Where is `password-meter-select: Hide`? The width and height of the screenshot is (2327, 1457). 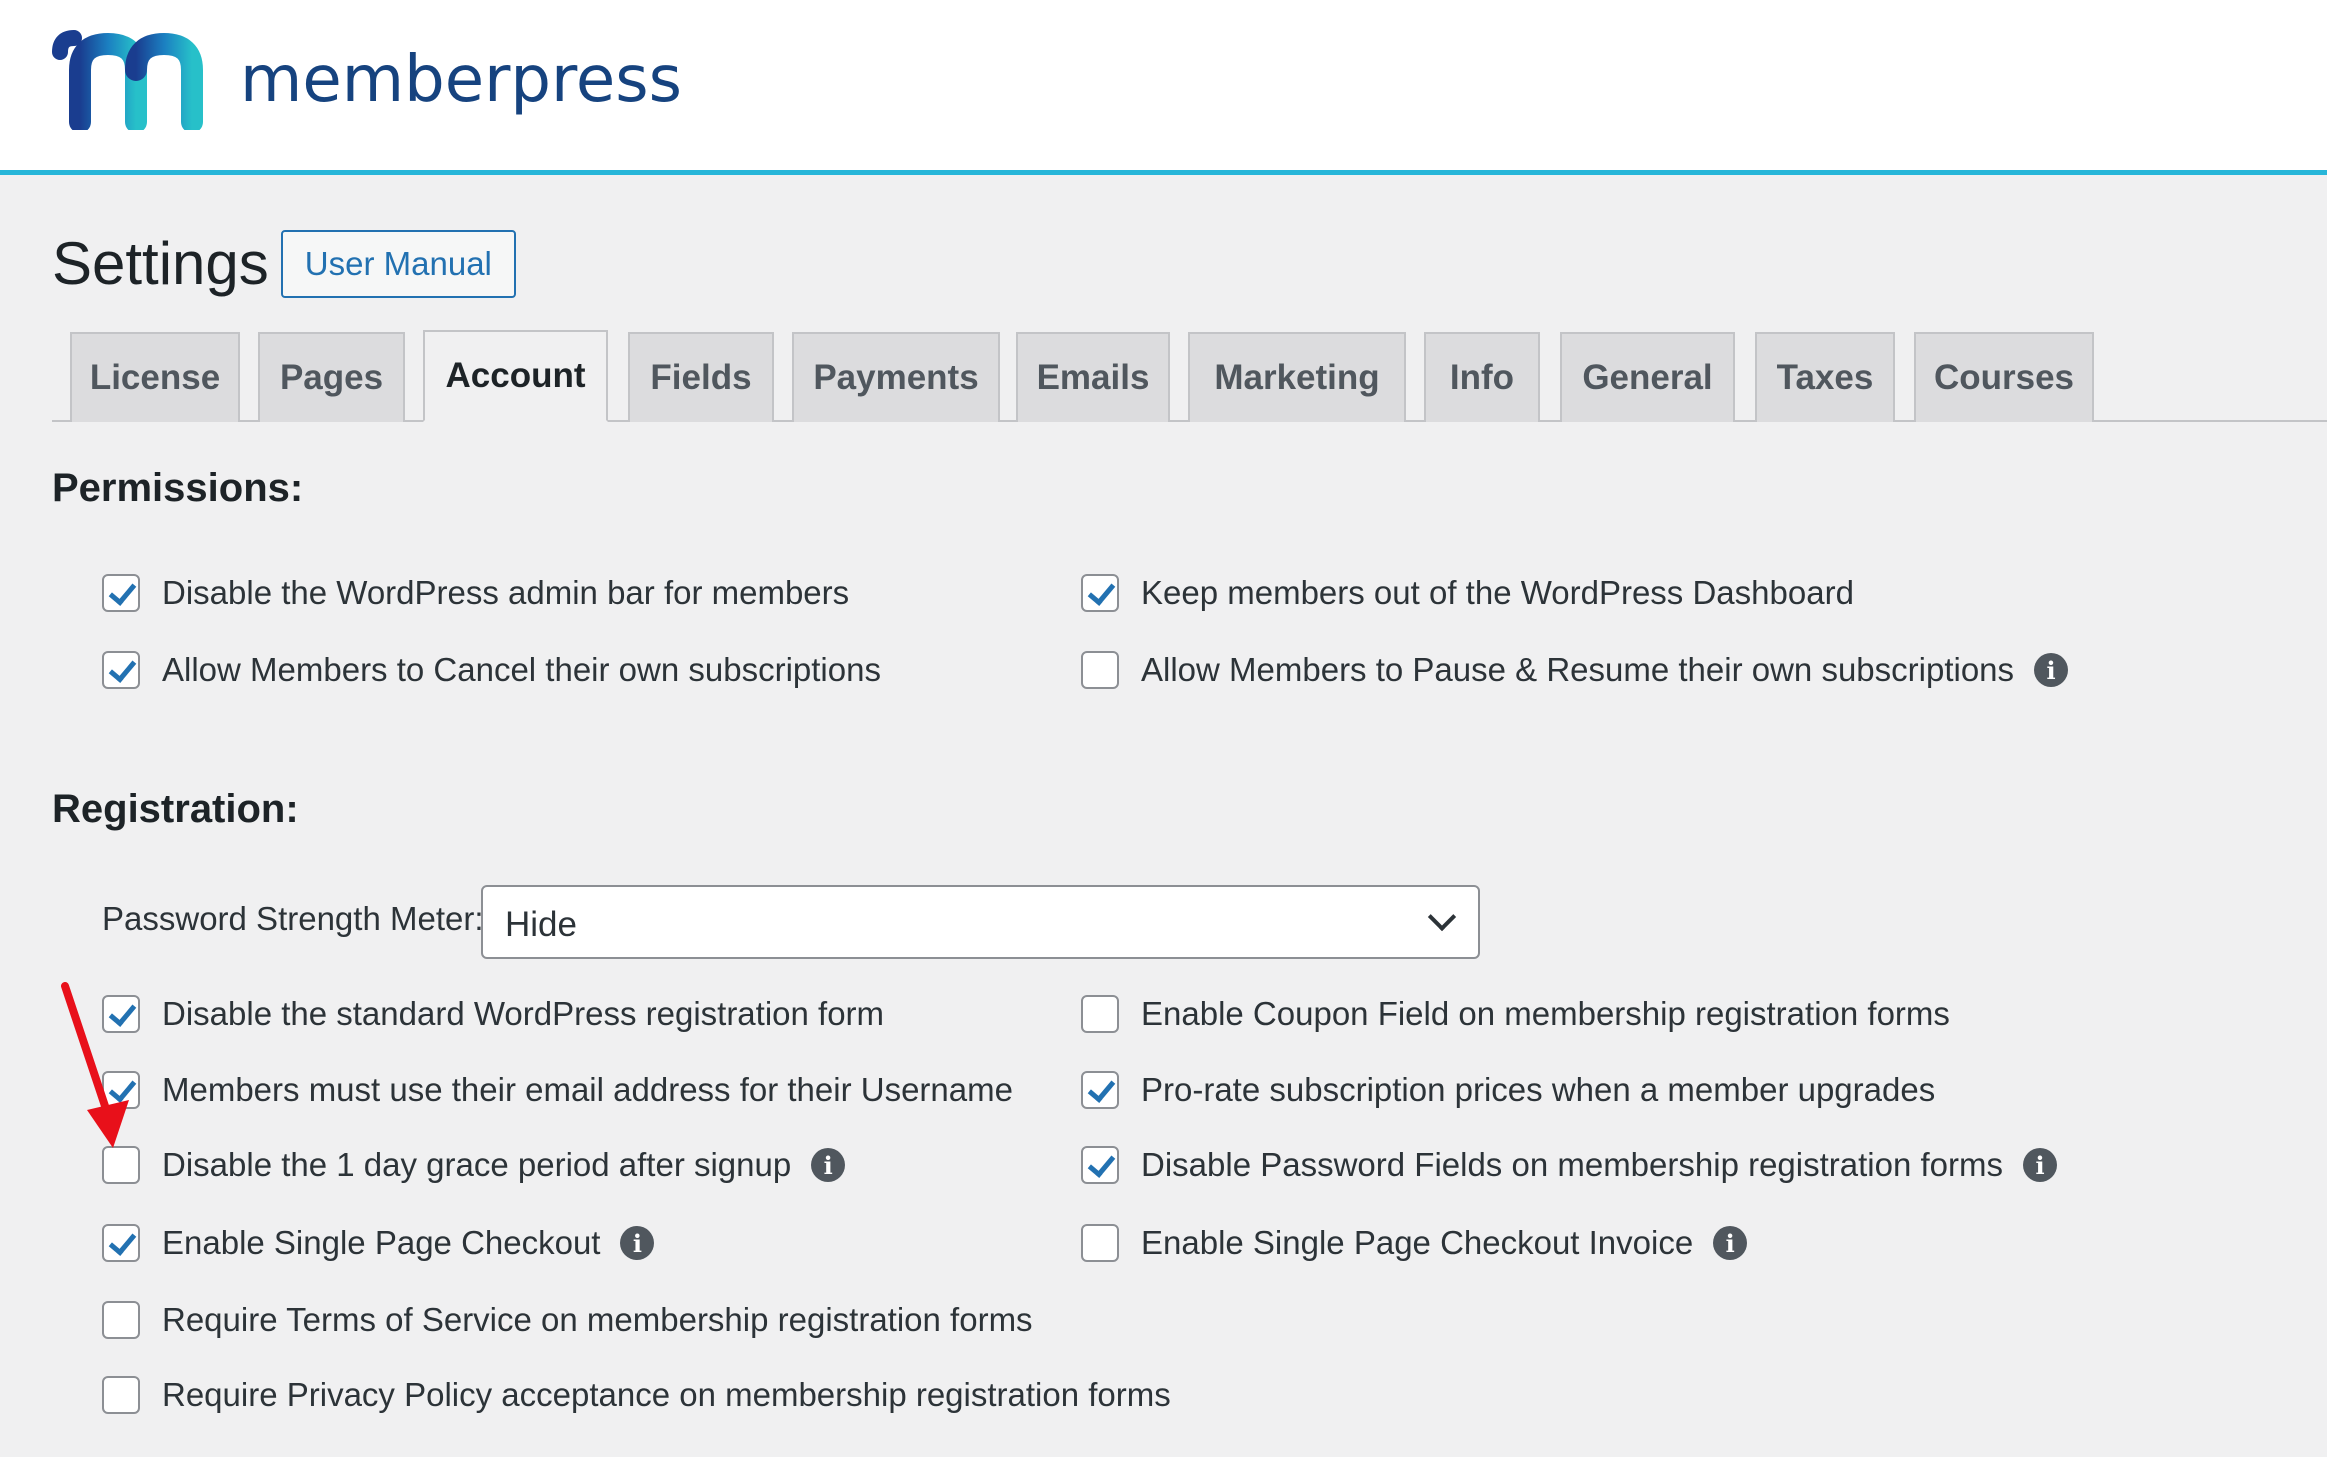 password-meter-select: Hide is located at coordinates (980, 922).